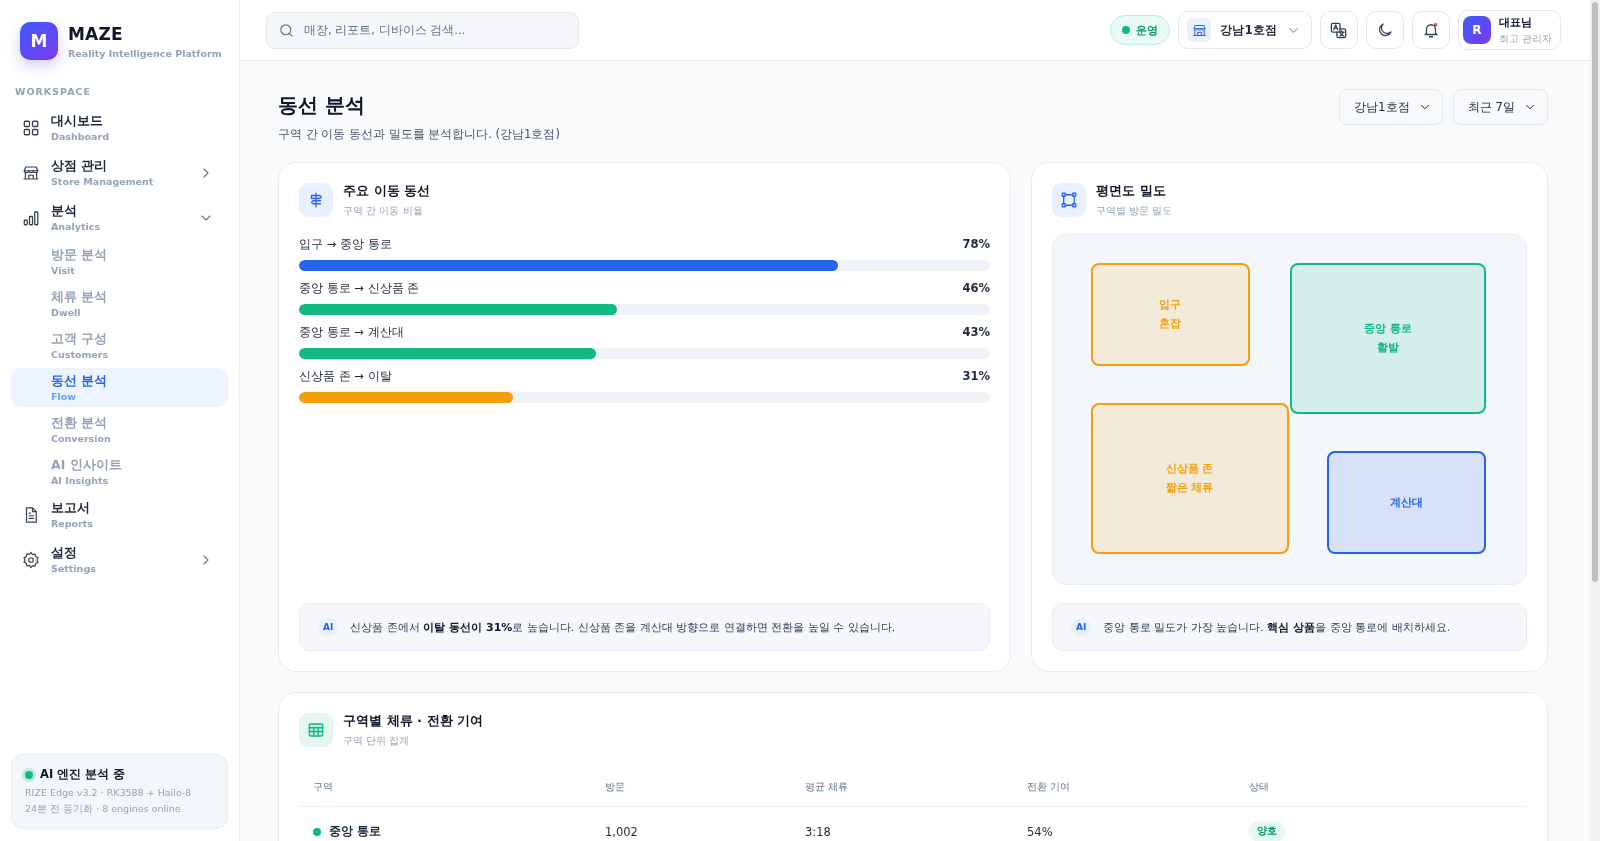 The image size is (1600, 841). What do you see at coordinates (1430, 30) in the screenshot?
I see `notifications-button` at bounding box center [1430, 30].